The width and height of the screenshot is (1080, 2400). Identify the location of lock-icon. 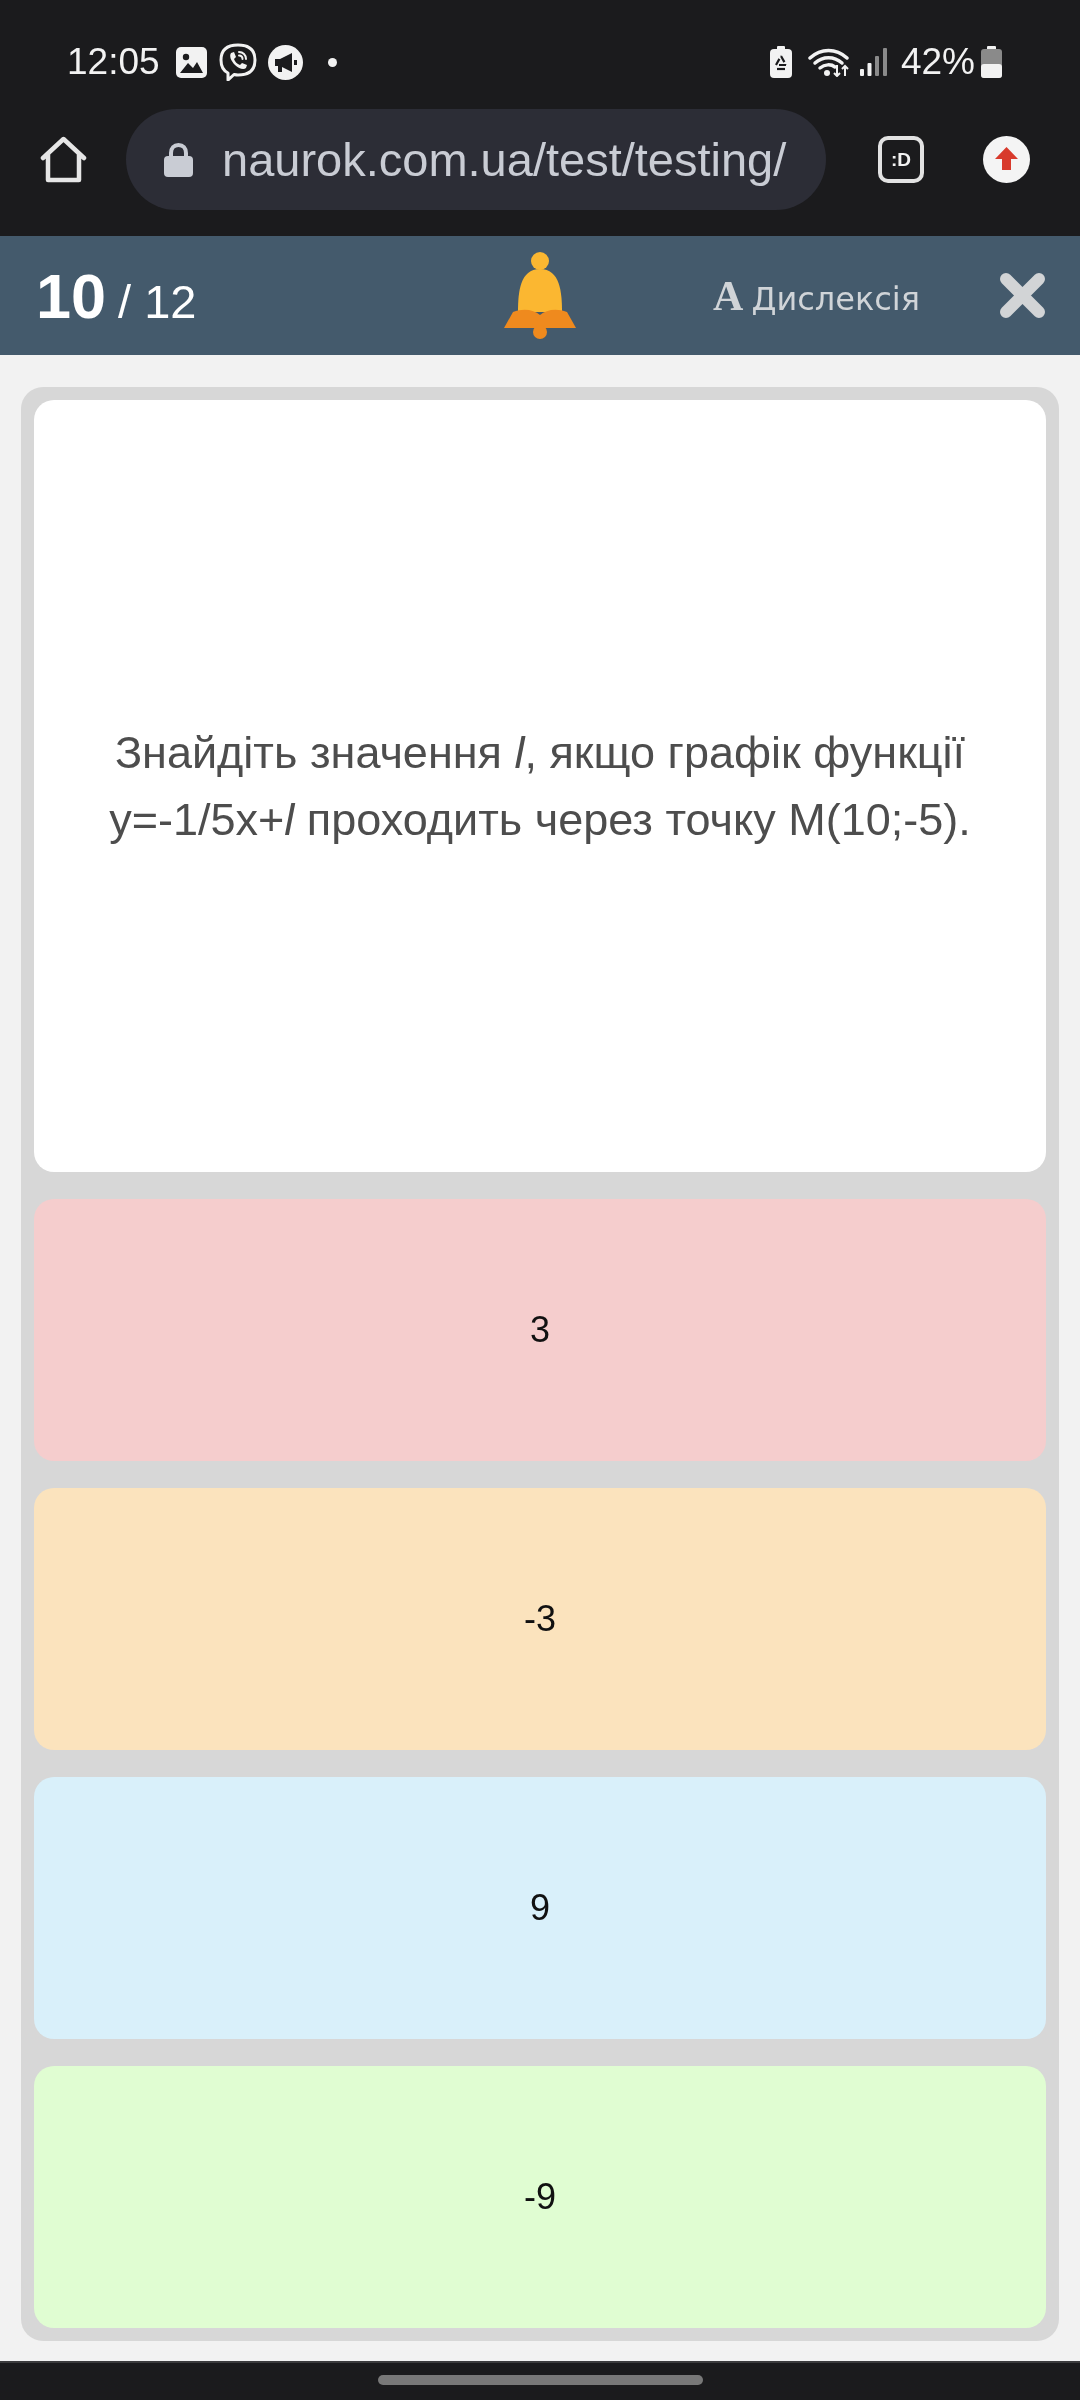
(178, 159).